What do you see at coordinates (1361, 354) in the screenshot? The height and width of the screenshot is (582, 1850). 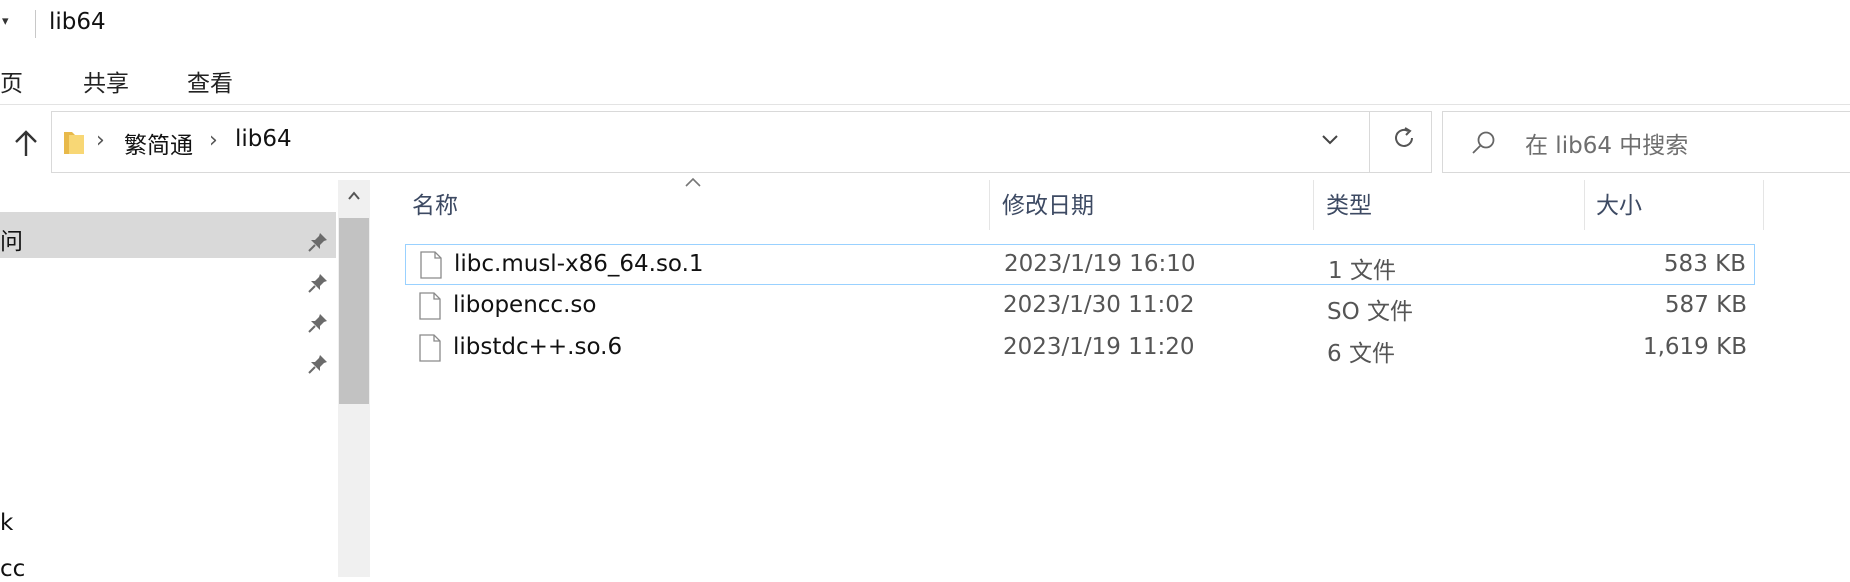 I see `file-type: 6 文件` at bounding box center [1361, 354].